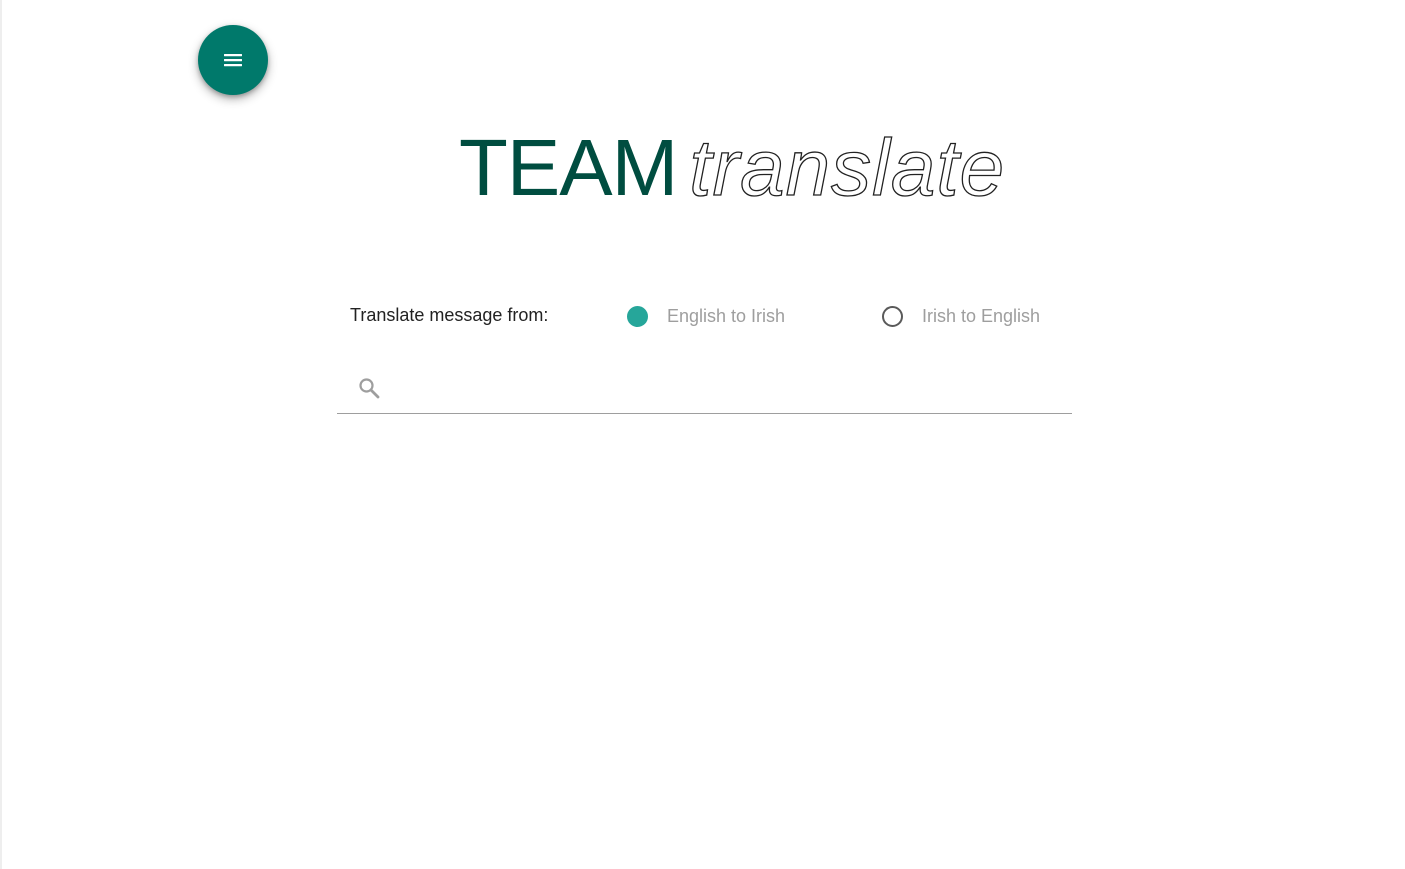 The image size is (1405, 869). I want to click on radio-english-to-irish: English to Irish, so click(706, 316).